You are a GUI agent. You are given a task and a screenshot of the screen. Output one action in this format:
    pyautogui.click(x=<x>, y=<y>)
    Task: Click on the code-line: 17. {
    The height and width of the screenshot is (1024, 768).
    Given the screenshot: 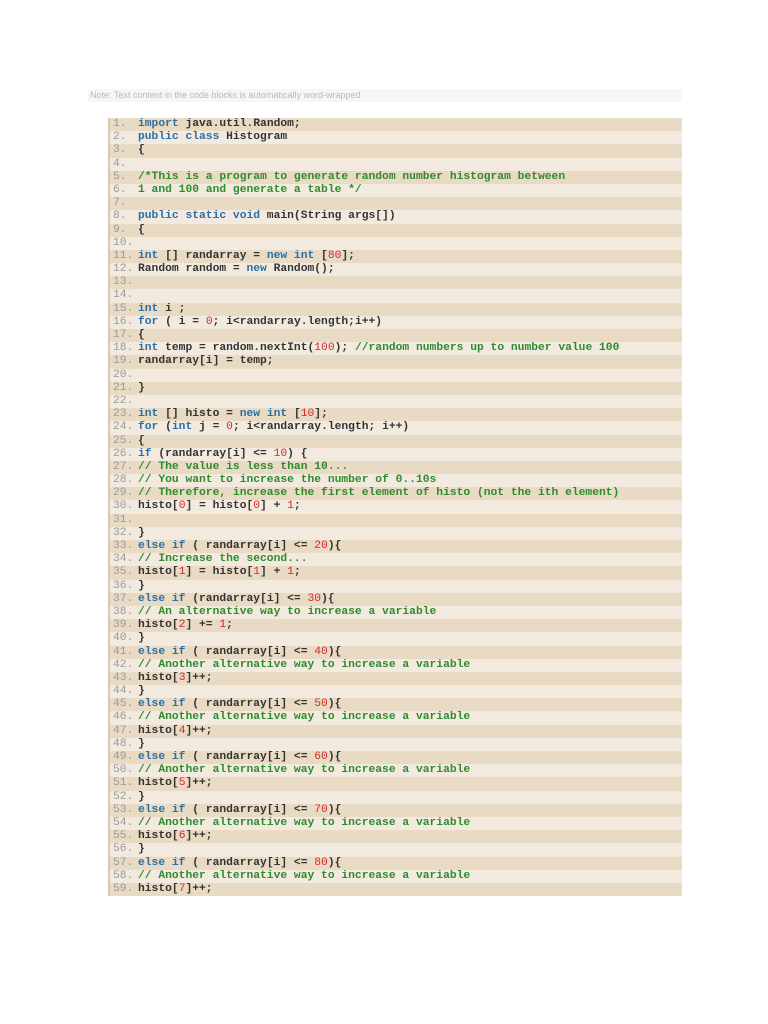 What is the action you would take?
    pyautogui.click(x=396, y=336)
    